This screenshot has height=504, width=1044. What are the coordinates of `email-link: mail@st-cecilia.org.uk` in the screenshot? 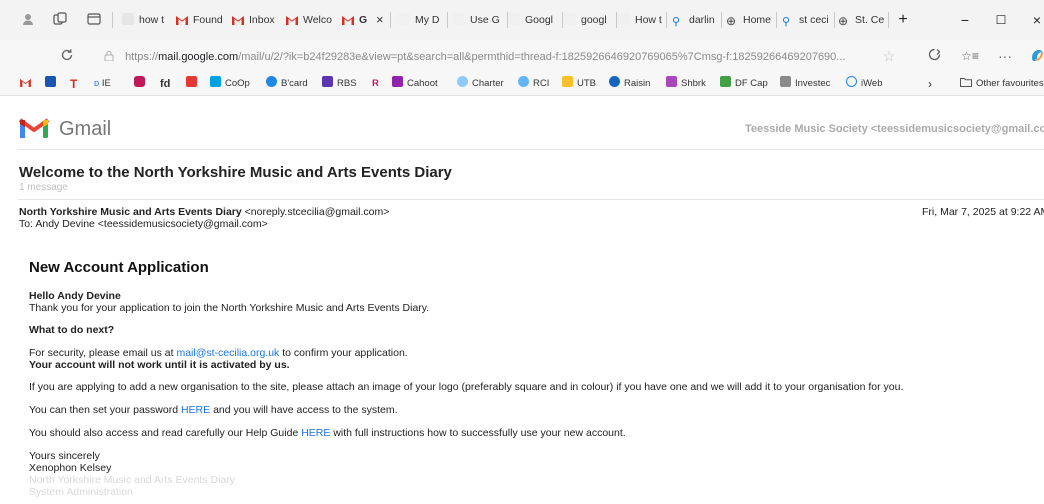 It's located at (227, 353).